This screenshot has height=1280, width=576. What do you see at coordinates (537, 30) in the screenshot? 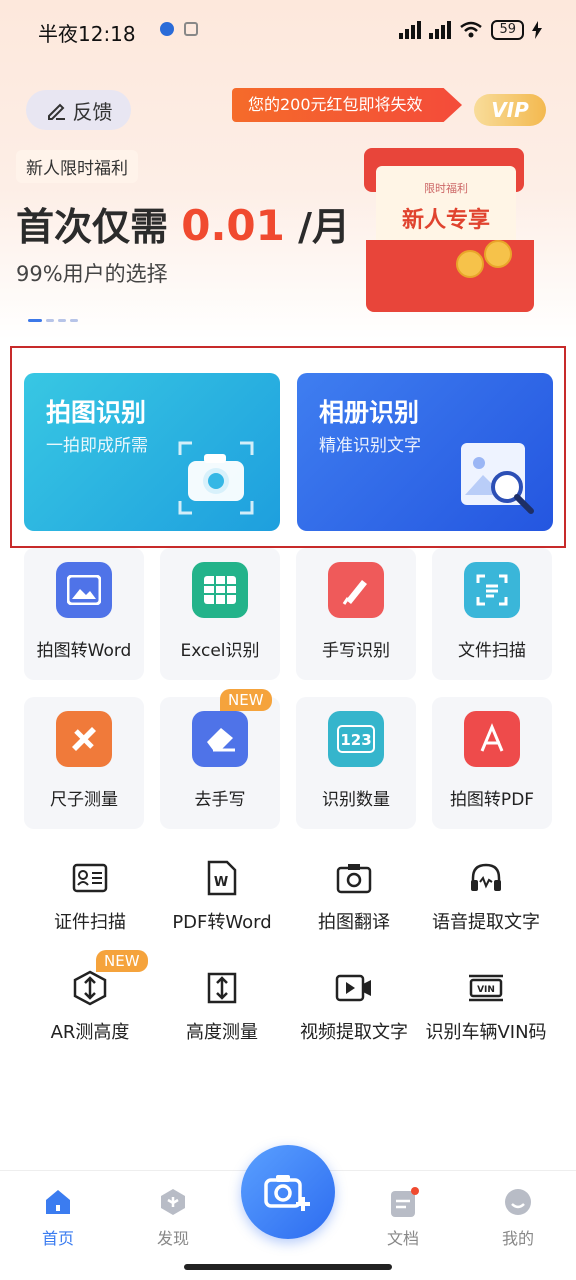
I see `charging-icon` at bounding box center [537, 30].